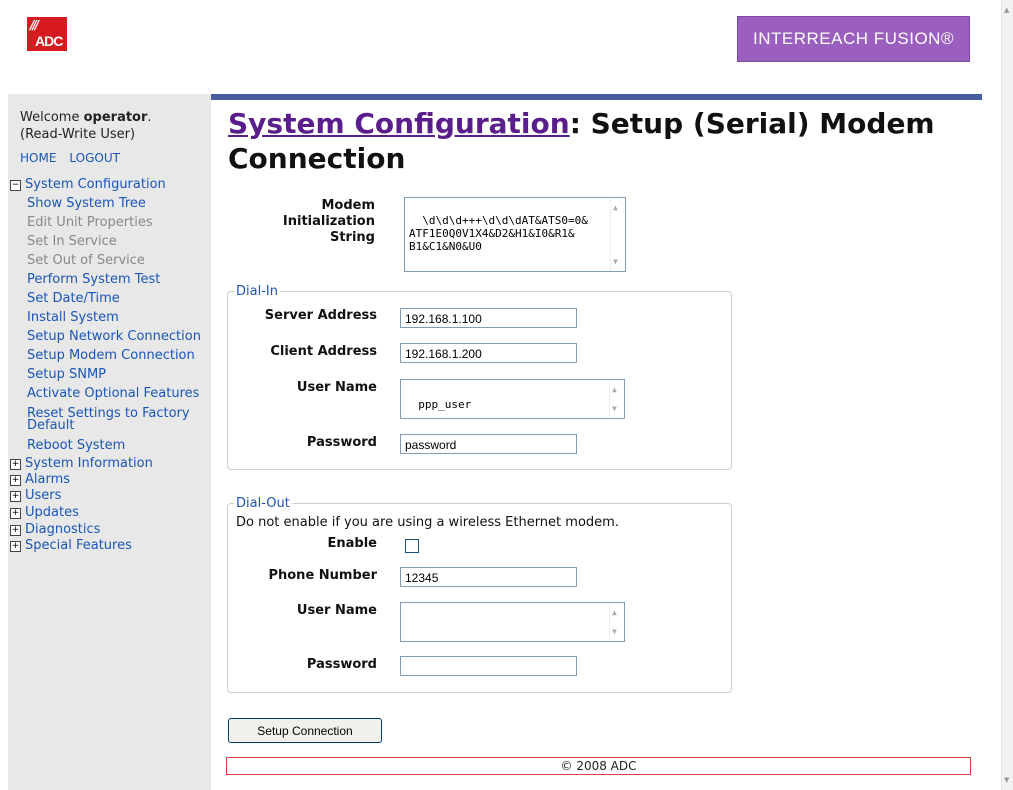 This screenshot has height=790, width=1013. I want to click on setup-connection-button: Setup Connection, so click(305, 730).